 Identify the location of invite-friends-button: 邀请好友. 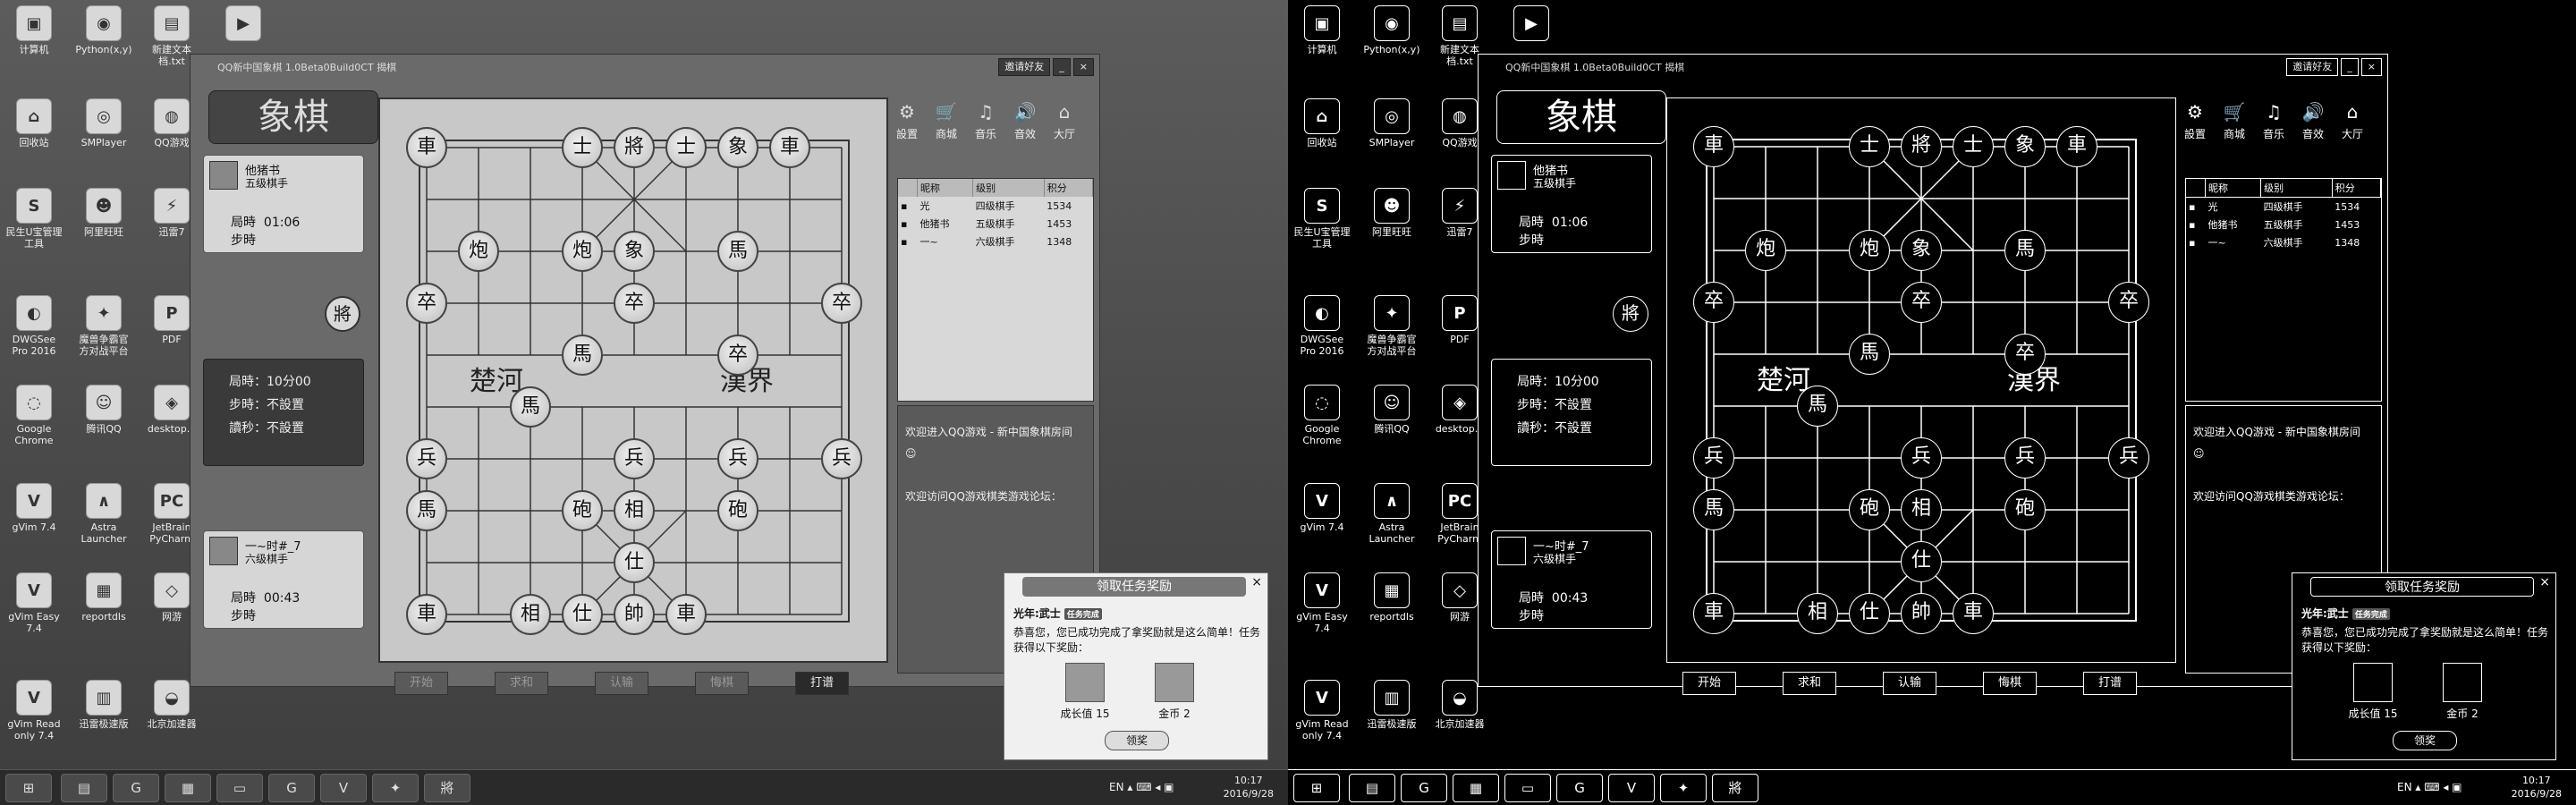
(2312, 67).